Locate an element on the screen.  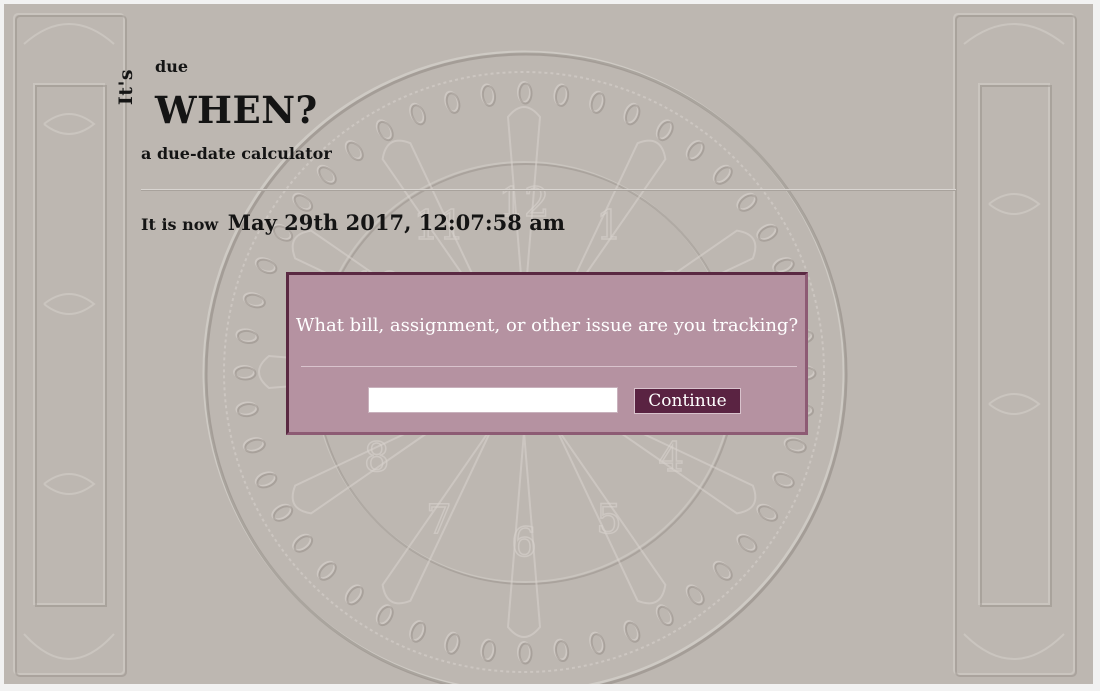
title-when: WHEN? is located at coordinates (236, 110).